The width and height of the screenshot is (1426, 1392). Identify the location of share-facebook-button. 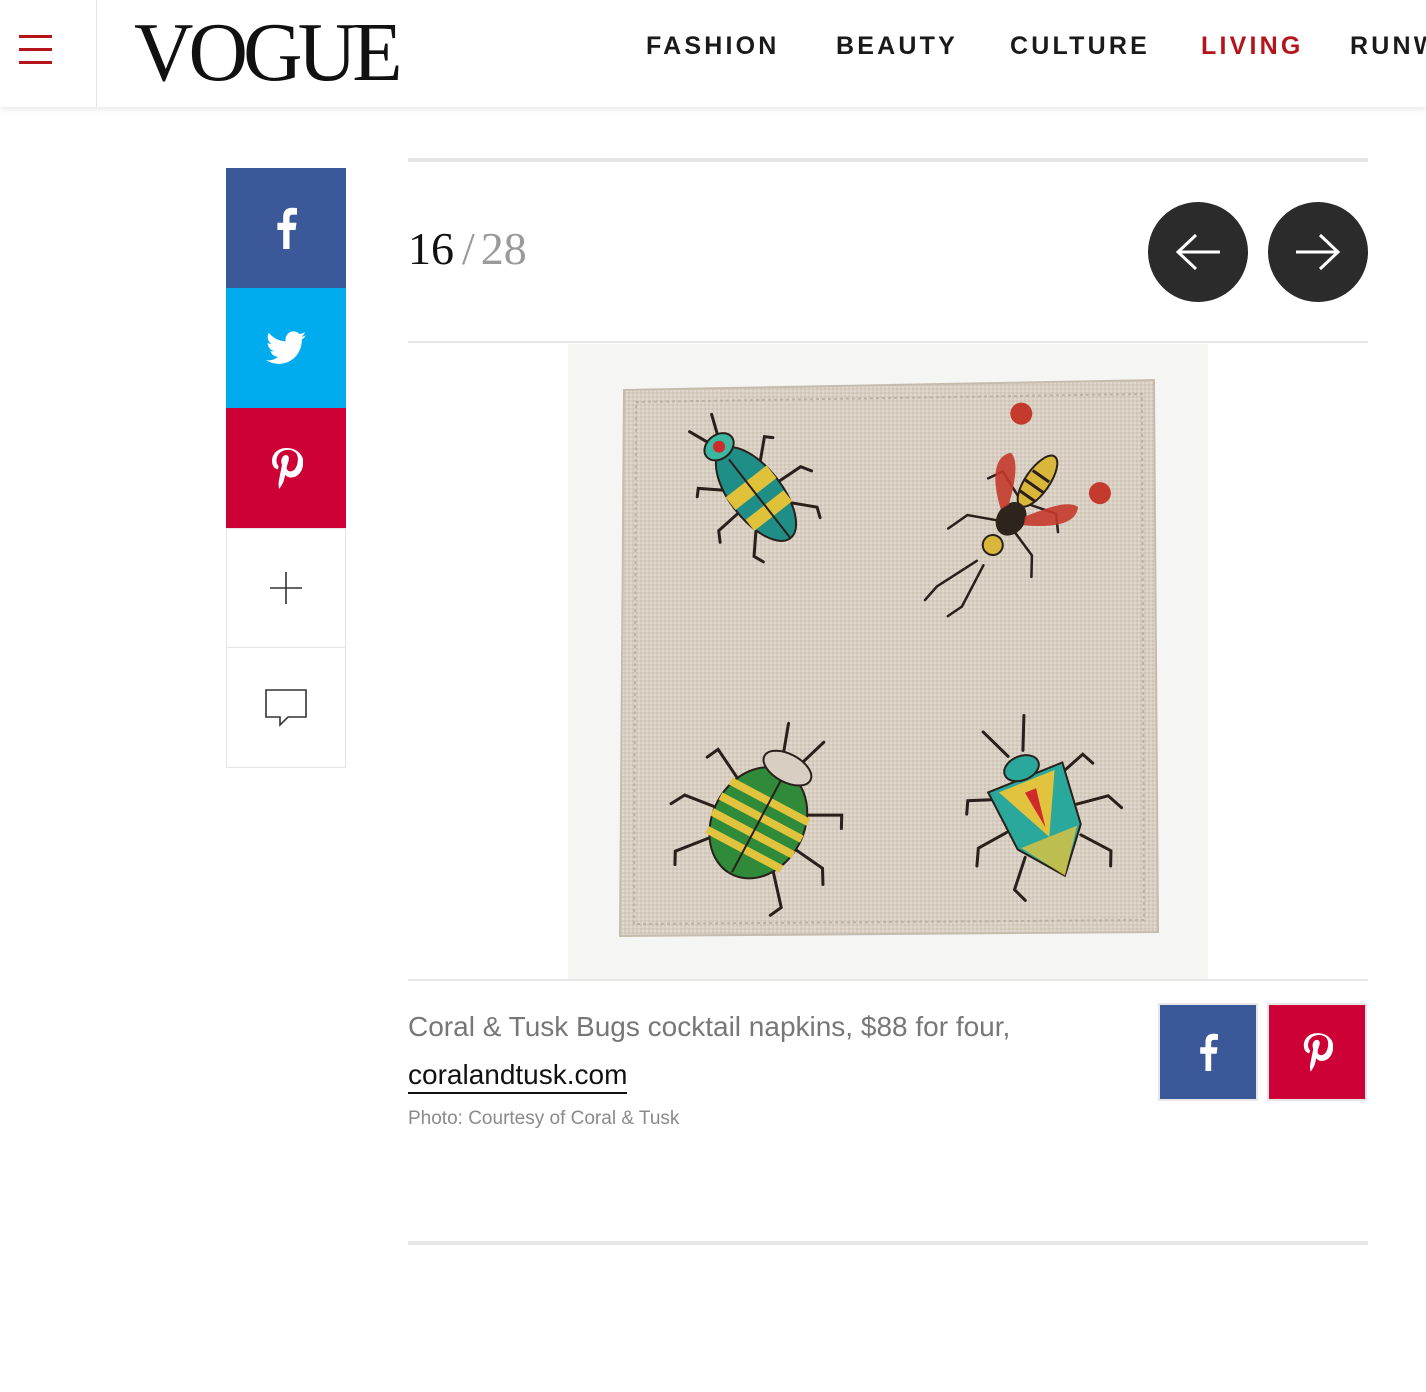
(286, 228).